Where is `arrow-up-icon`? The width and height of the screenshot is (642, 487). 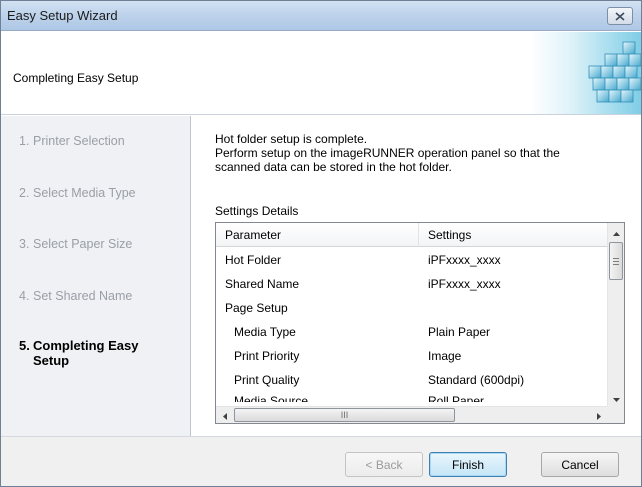
arrow-up-icon is located at coordinates (616, 232).